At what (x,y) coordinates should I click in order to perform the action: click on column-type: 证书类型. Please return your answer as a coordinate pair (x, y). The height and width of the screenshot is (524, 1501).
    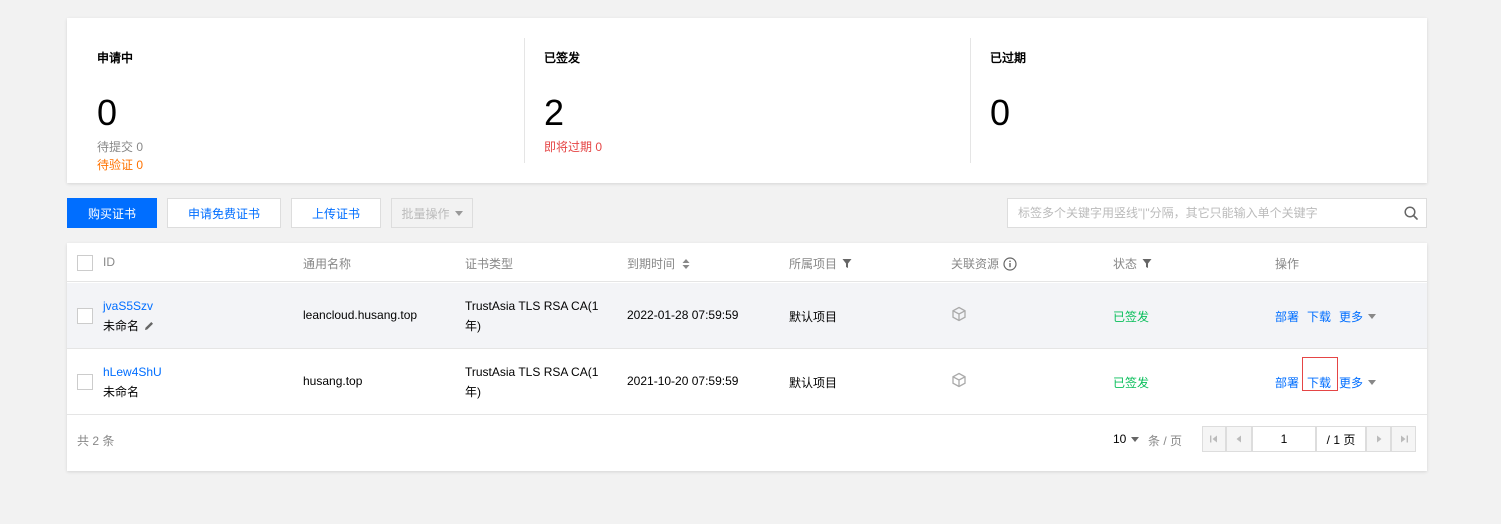
    Looking at the image, I should click on (489, 264).